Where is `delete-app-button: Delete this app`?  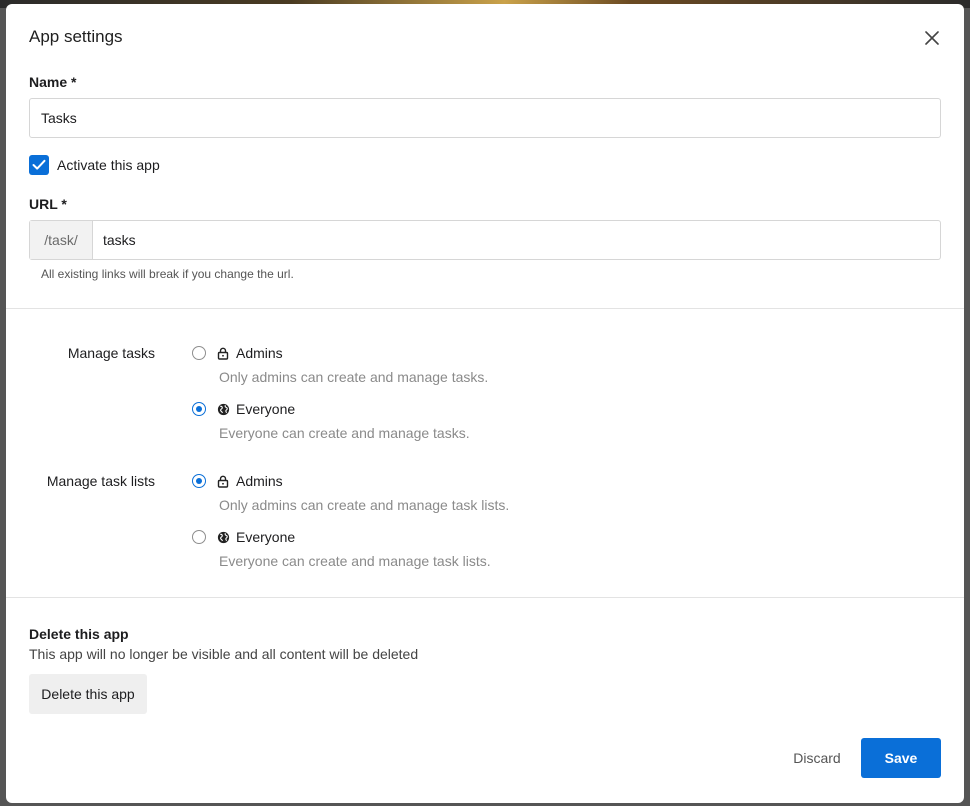 delete-app-button: Delete this app is located at coordinates (88, 694).